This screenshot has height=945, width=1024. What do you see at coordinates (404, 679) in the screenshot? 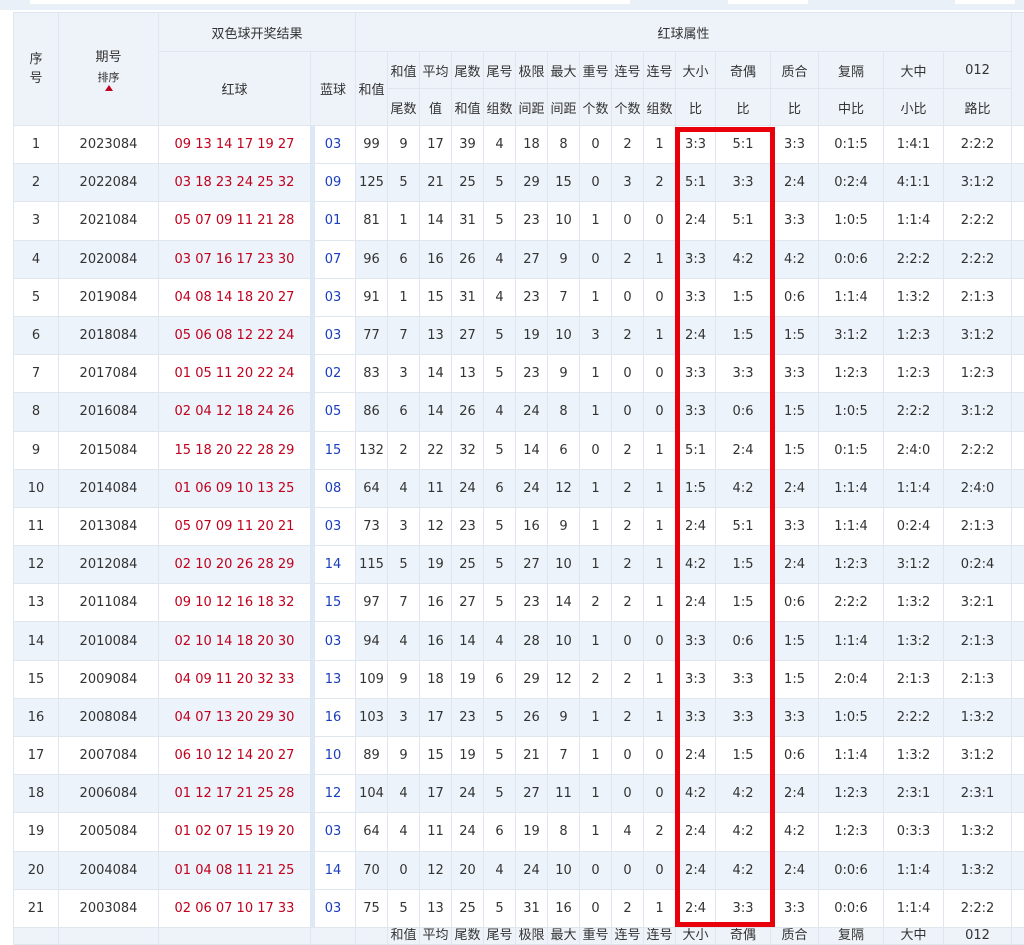
I see `sum-tail-cell: 9` at bounding box center [404, 679].